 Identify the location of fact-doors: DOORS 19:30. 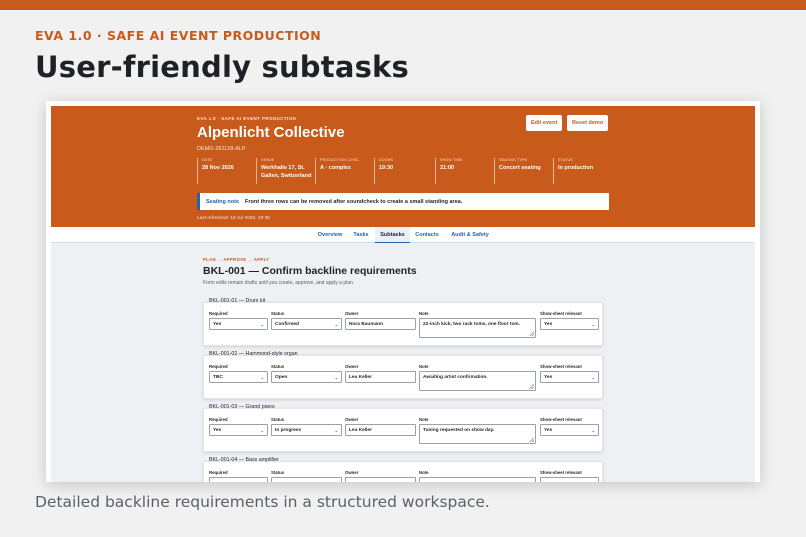
(404, 171).